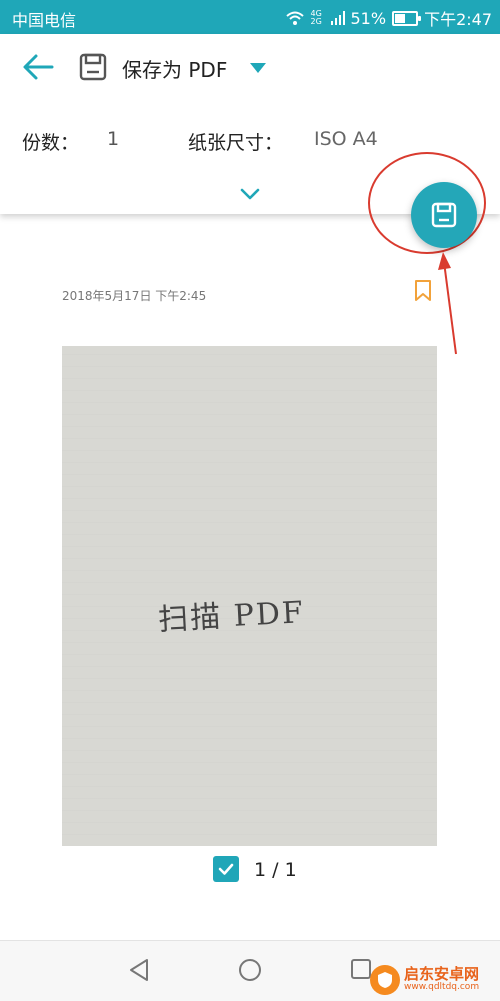 The height and width of the screenshot is (1001, 500). What do you see at coordinates (139, 970) in the screenshot?
I see `nav-back-icon` at bounding box center [139, 970].